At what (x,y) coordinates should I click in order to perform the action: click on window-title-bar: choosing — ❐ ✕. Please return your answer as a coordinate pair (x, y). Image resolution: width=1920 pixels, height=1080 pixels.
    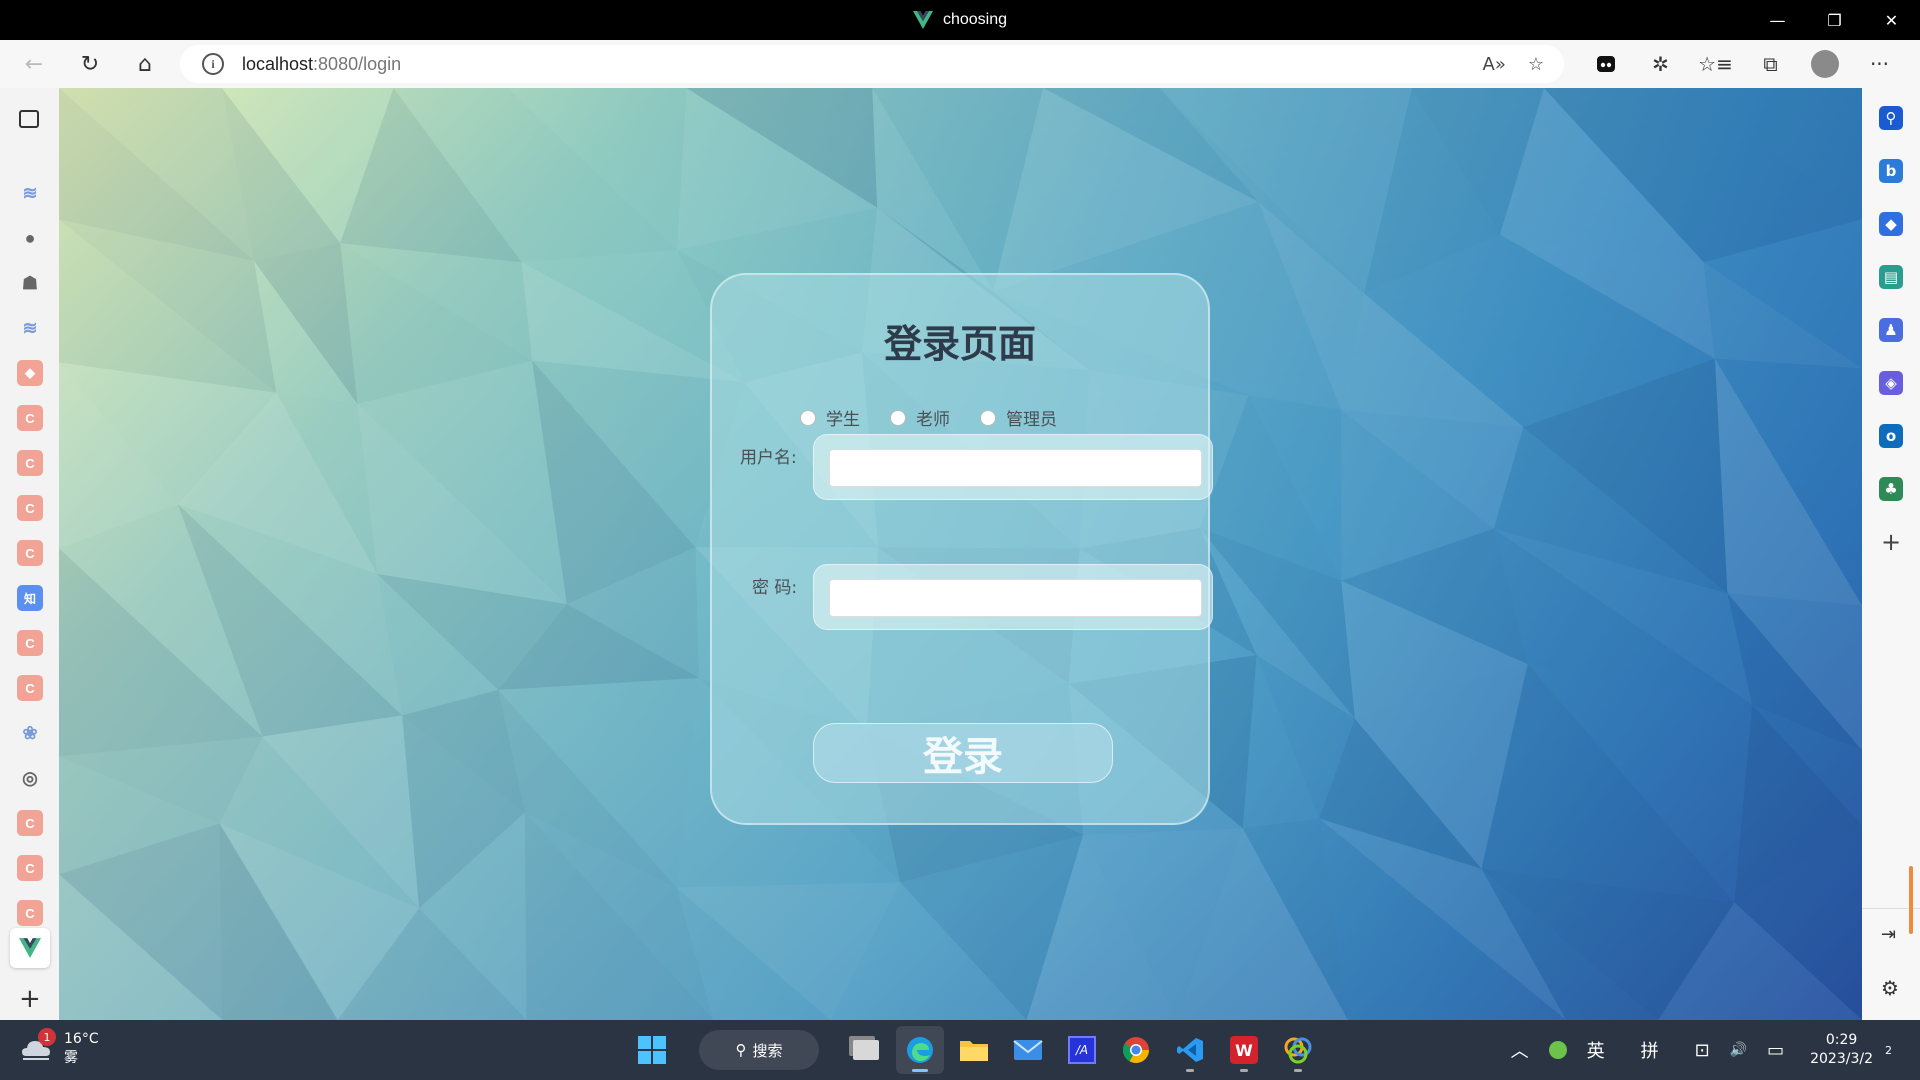
    Looking at the image, I should click on (960, 20).